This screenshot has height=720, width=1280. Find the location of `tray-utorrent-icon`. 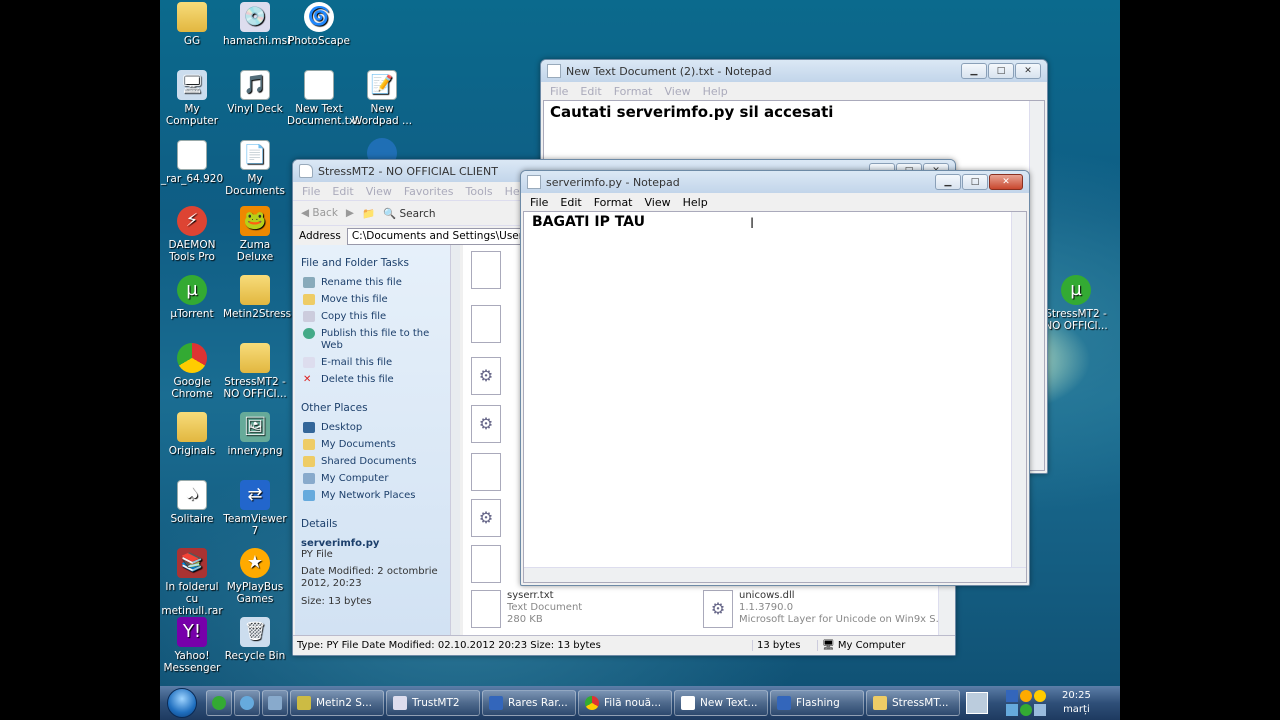

tray-utorrent-icon is located at coordinates (1026, 710).